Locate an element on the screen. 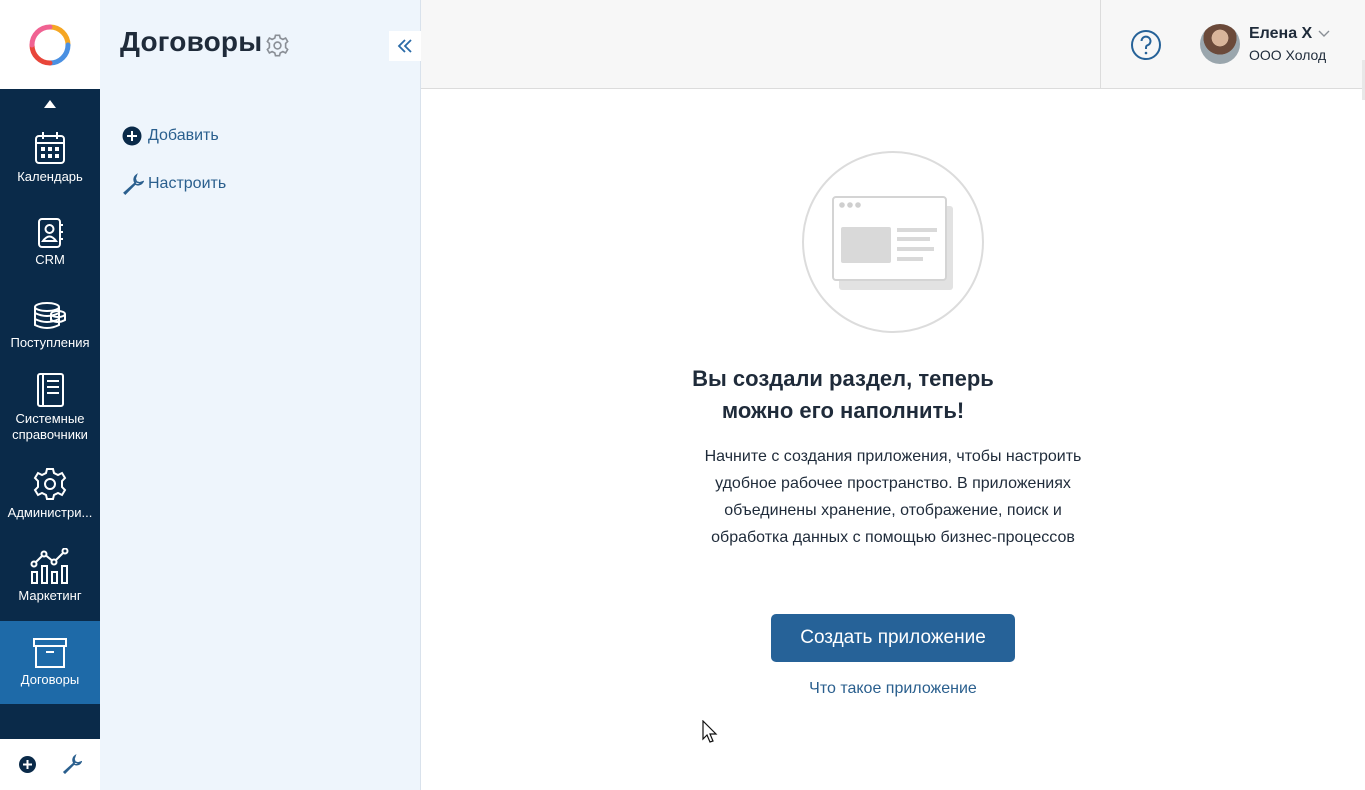 This screenshot has width=1365, height=790. logo-icon is located at coordinates (50, 44).